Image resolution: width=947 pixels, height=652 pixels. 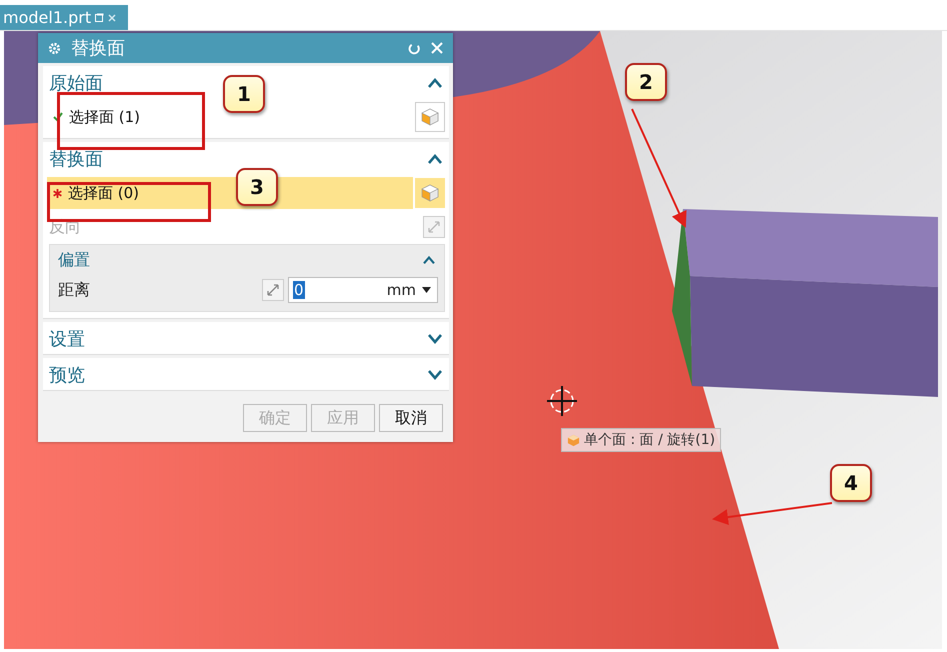 I want to click on section-title: 设置, so click(x=67, y=339).